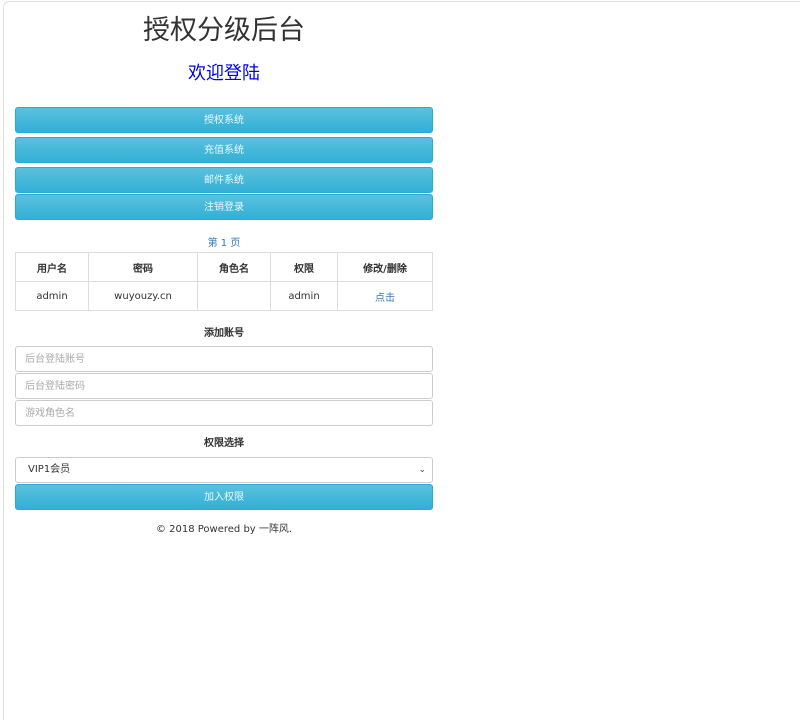 This screenshot has width=800, height=720. I want to click on password-input, so click(224, 386).